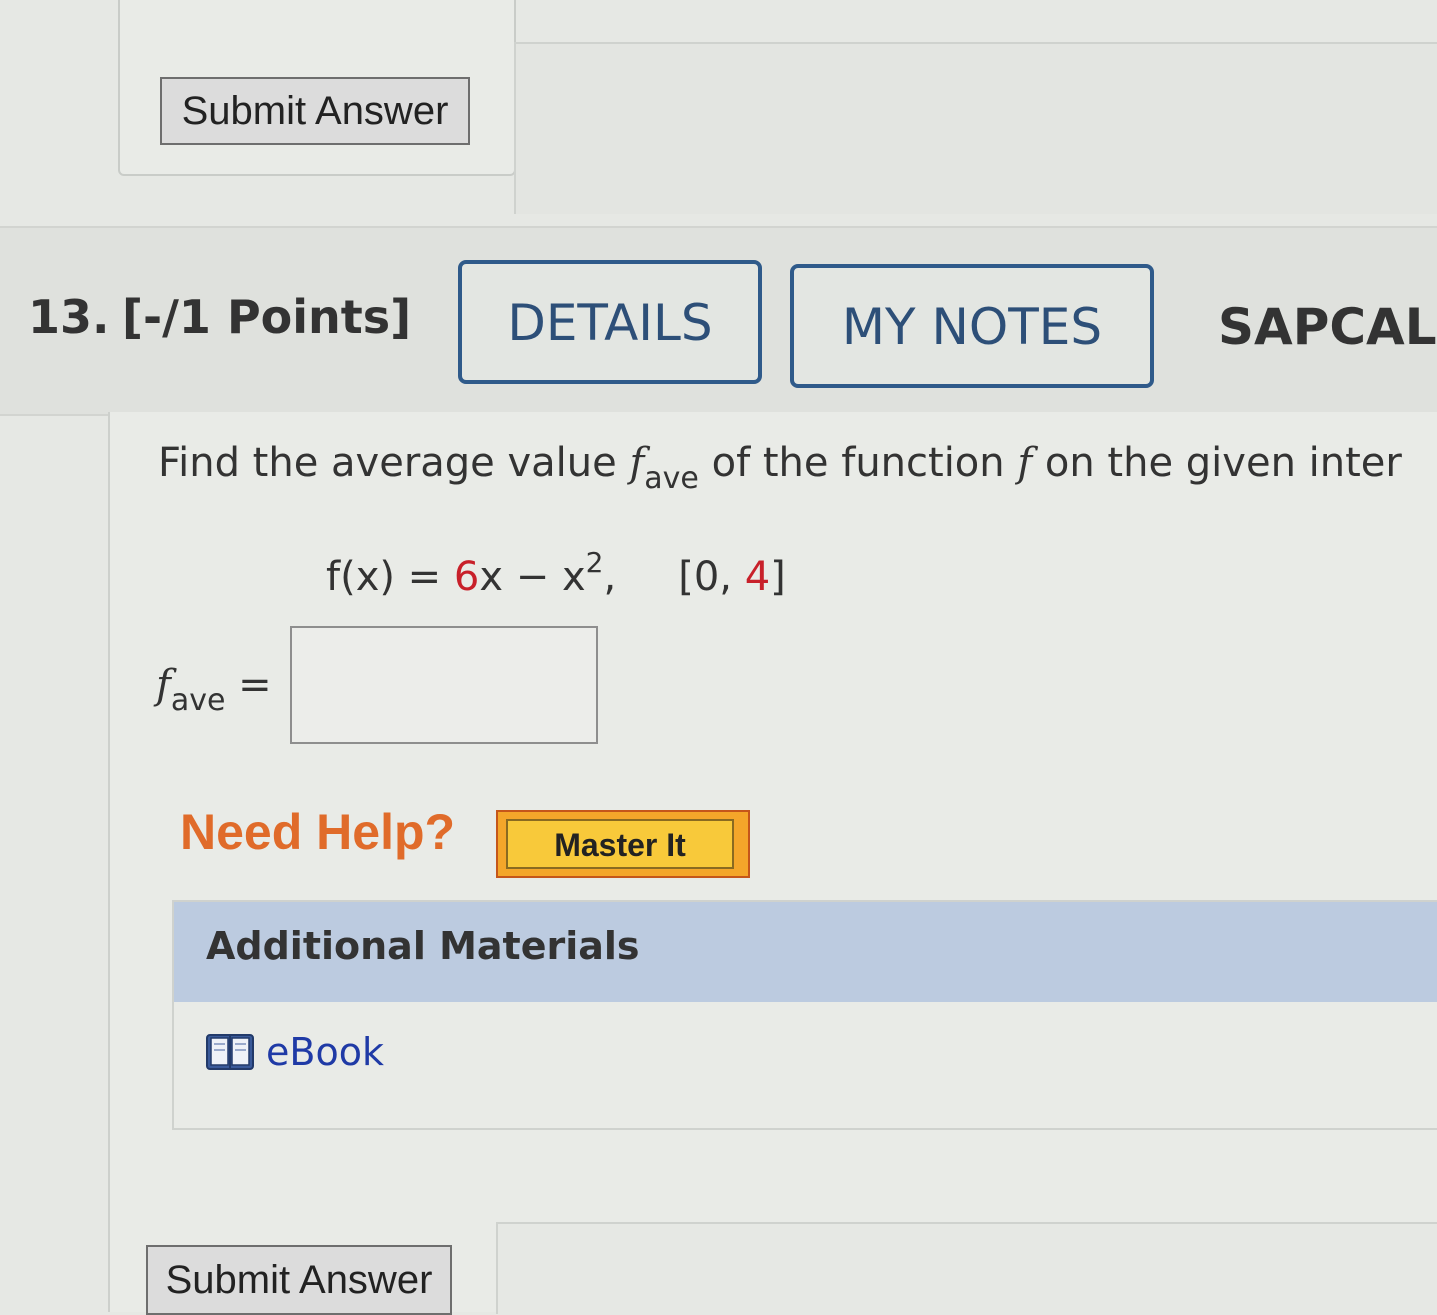 This screenshot has height=1315, width=1437. Describe the element at coordinates (972, 326) in the screenshot. I see `my-notes-button: MY NOTES` at that location.